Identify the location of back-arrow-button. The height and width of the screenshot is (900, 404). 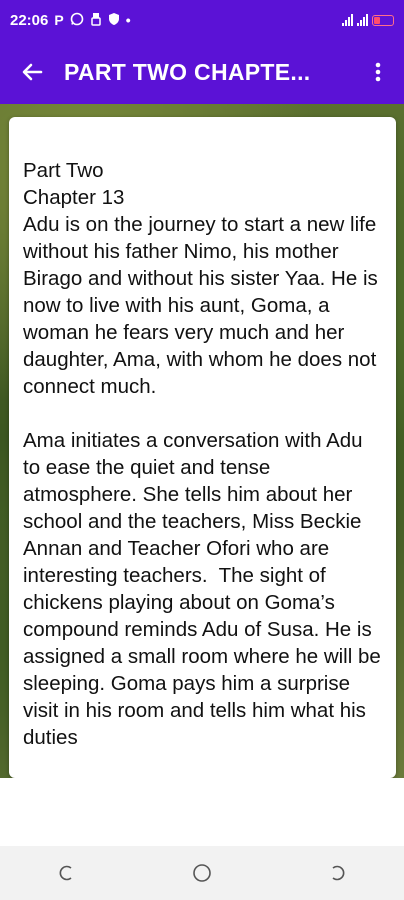
(32, 72).